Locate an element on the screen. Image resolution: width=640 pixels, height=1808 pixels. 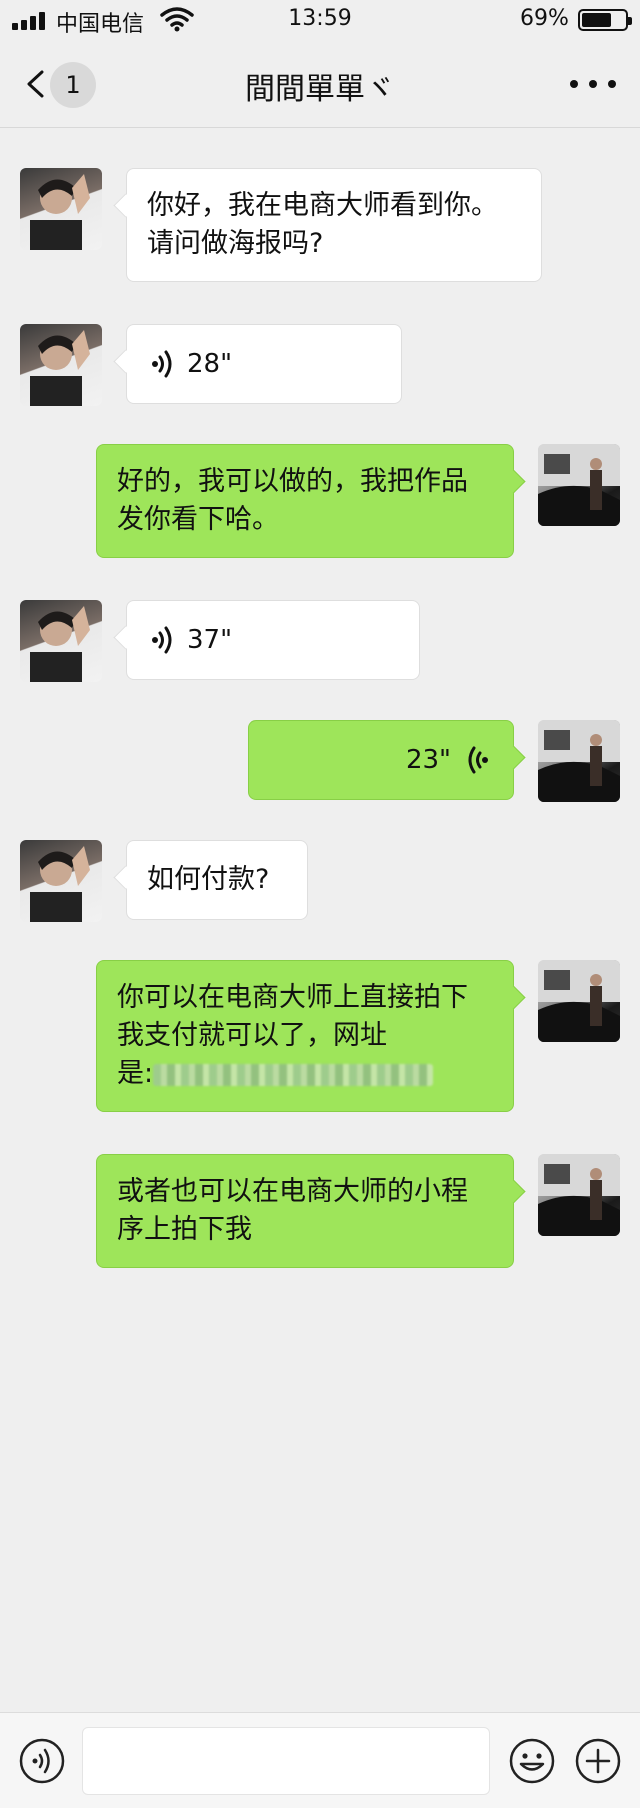
voice-message-incoming: 28" is located at coordinates (264, 364).